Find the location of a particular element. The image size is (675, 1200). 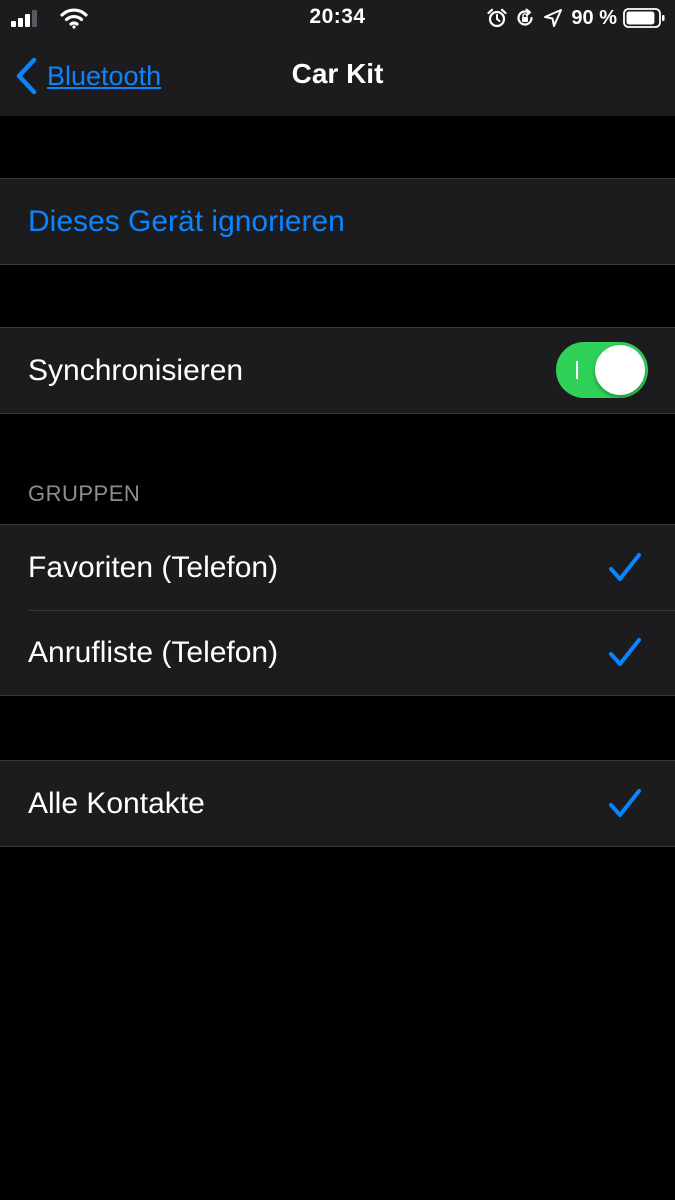

page-title: Car Kit is located at coordinates (337, 73).